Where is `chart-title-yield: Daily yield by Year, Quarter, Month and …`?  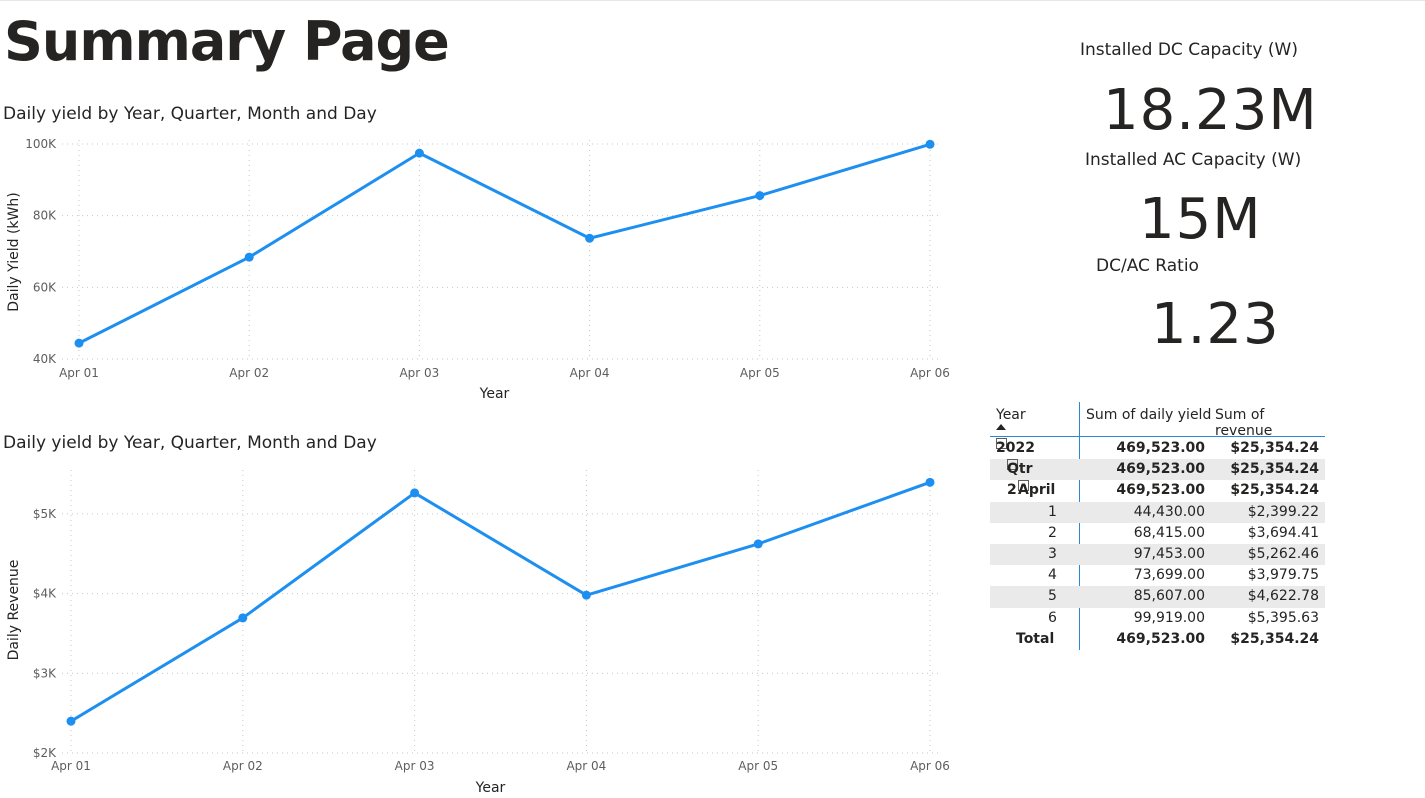 chart-title-yield: Daily yield by Year, Quarter, Month and … is located at coordinates (190, 114).